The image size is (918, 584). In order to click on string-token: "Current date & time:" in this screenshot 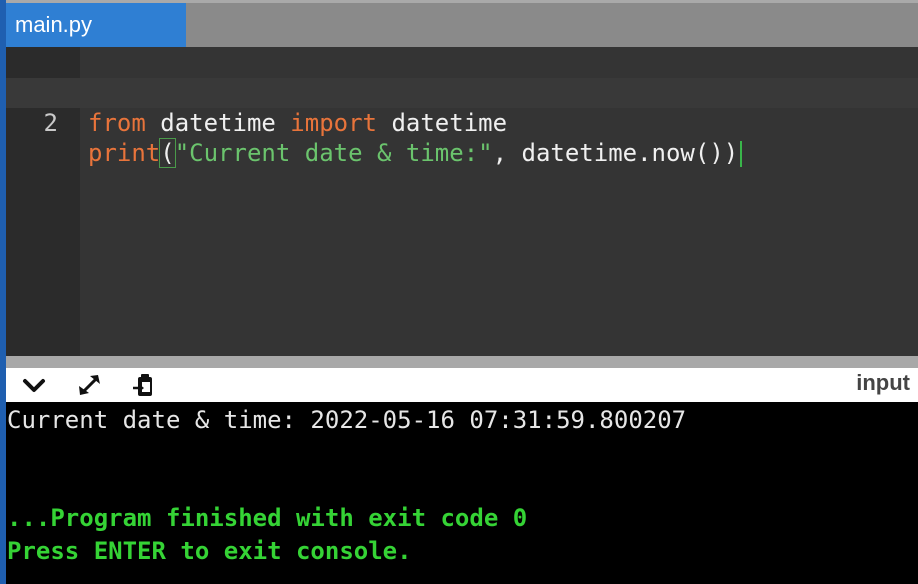, I will do `click(333, 153)`.